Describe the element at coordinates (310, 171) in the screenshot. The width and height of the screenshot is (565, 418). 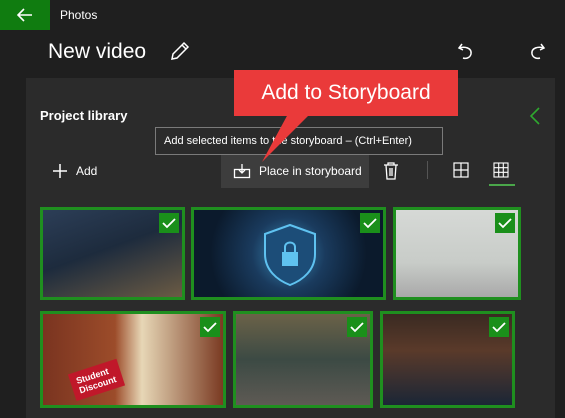
I see `place-in-storyboard-label: Place in storyboard` at that location.